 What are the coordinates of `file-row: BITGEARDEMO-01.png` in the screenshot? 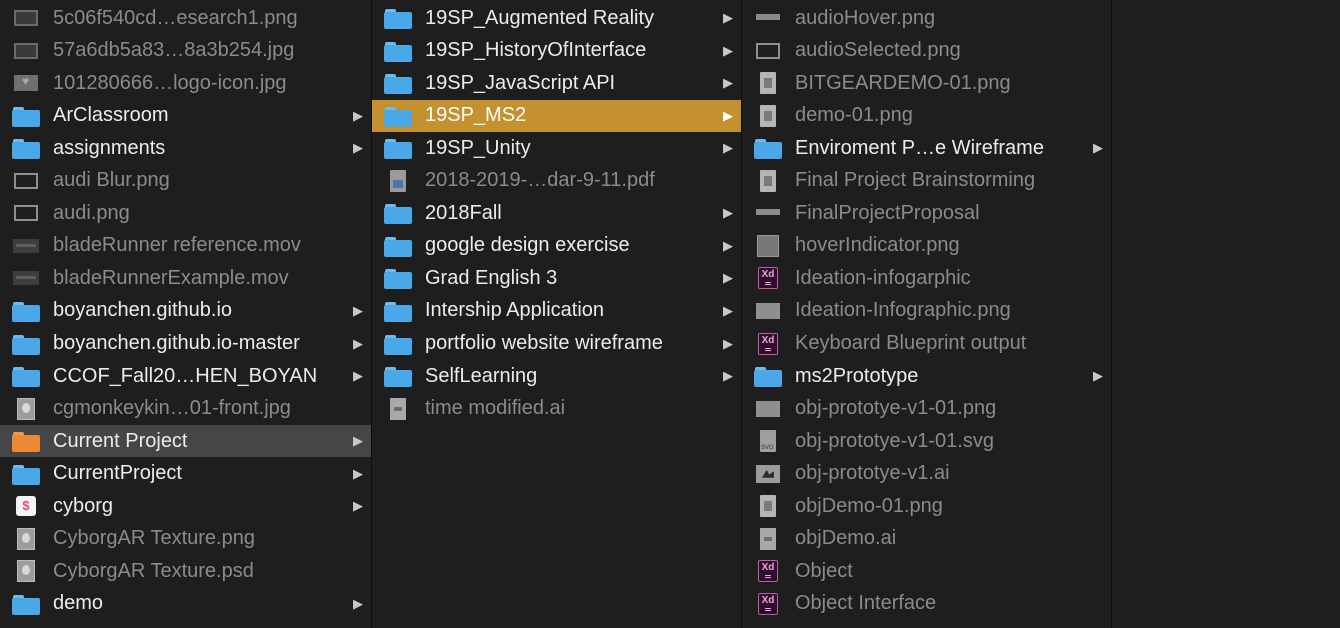 It's located at (926, 83).